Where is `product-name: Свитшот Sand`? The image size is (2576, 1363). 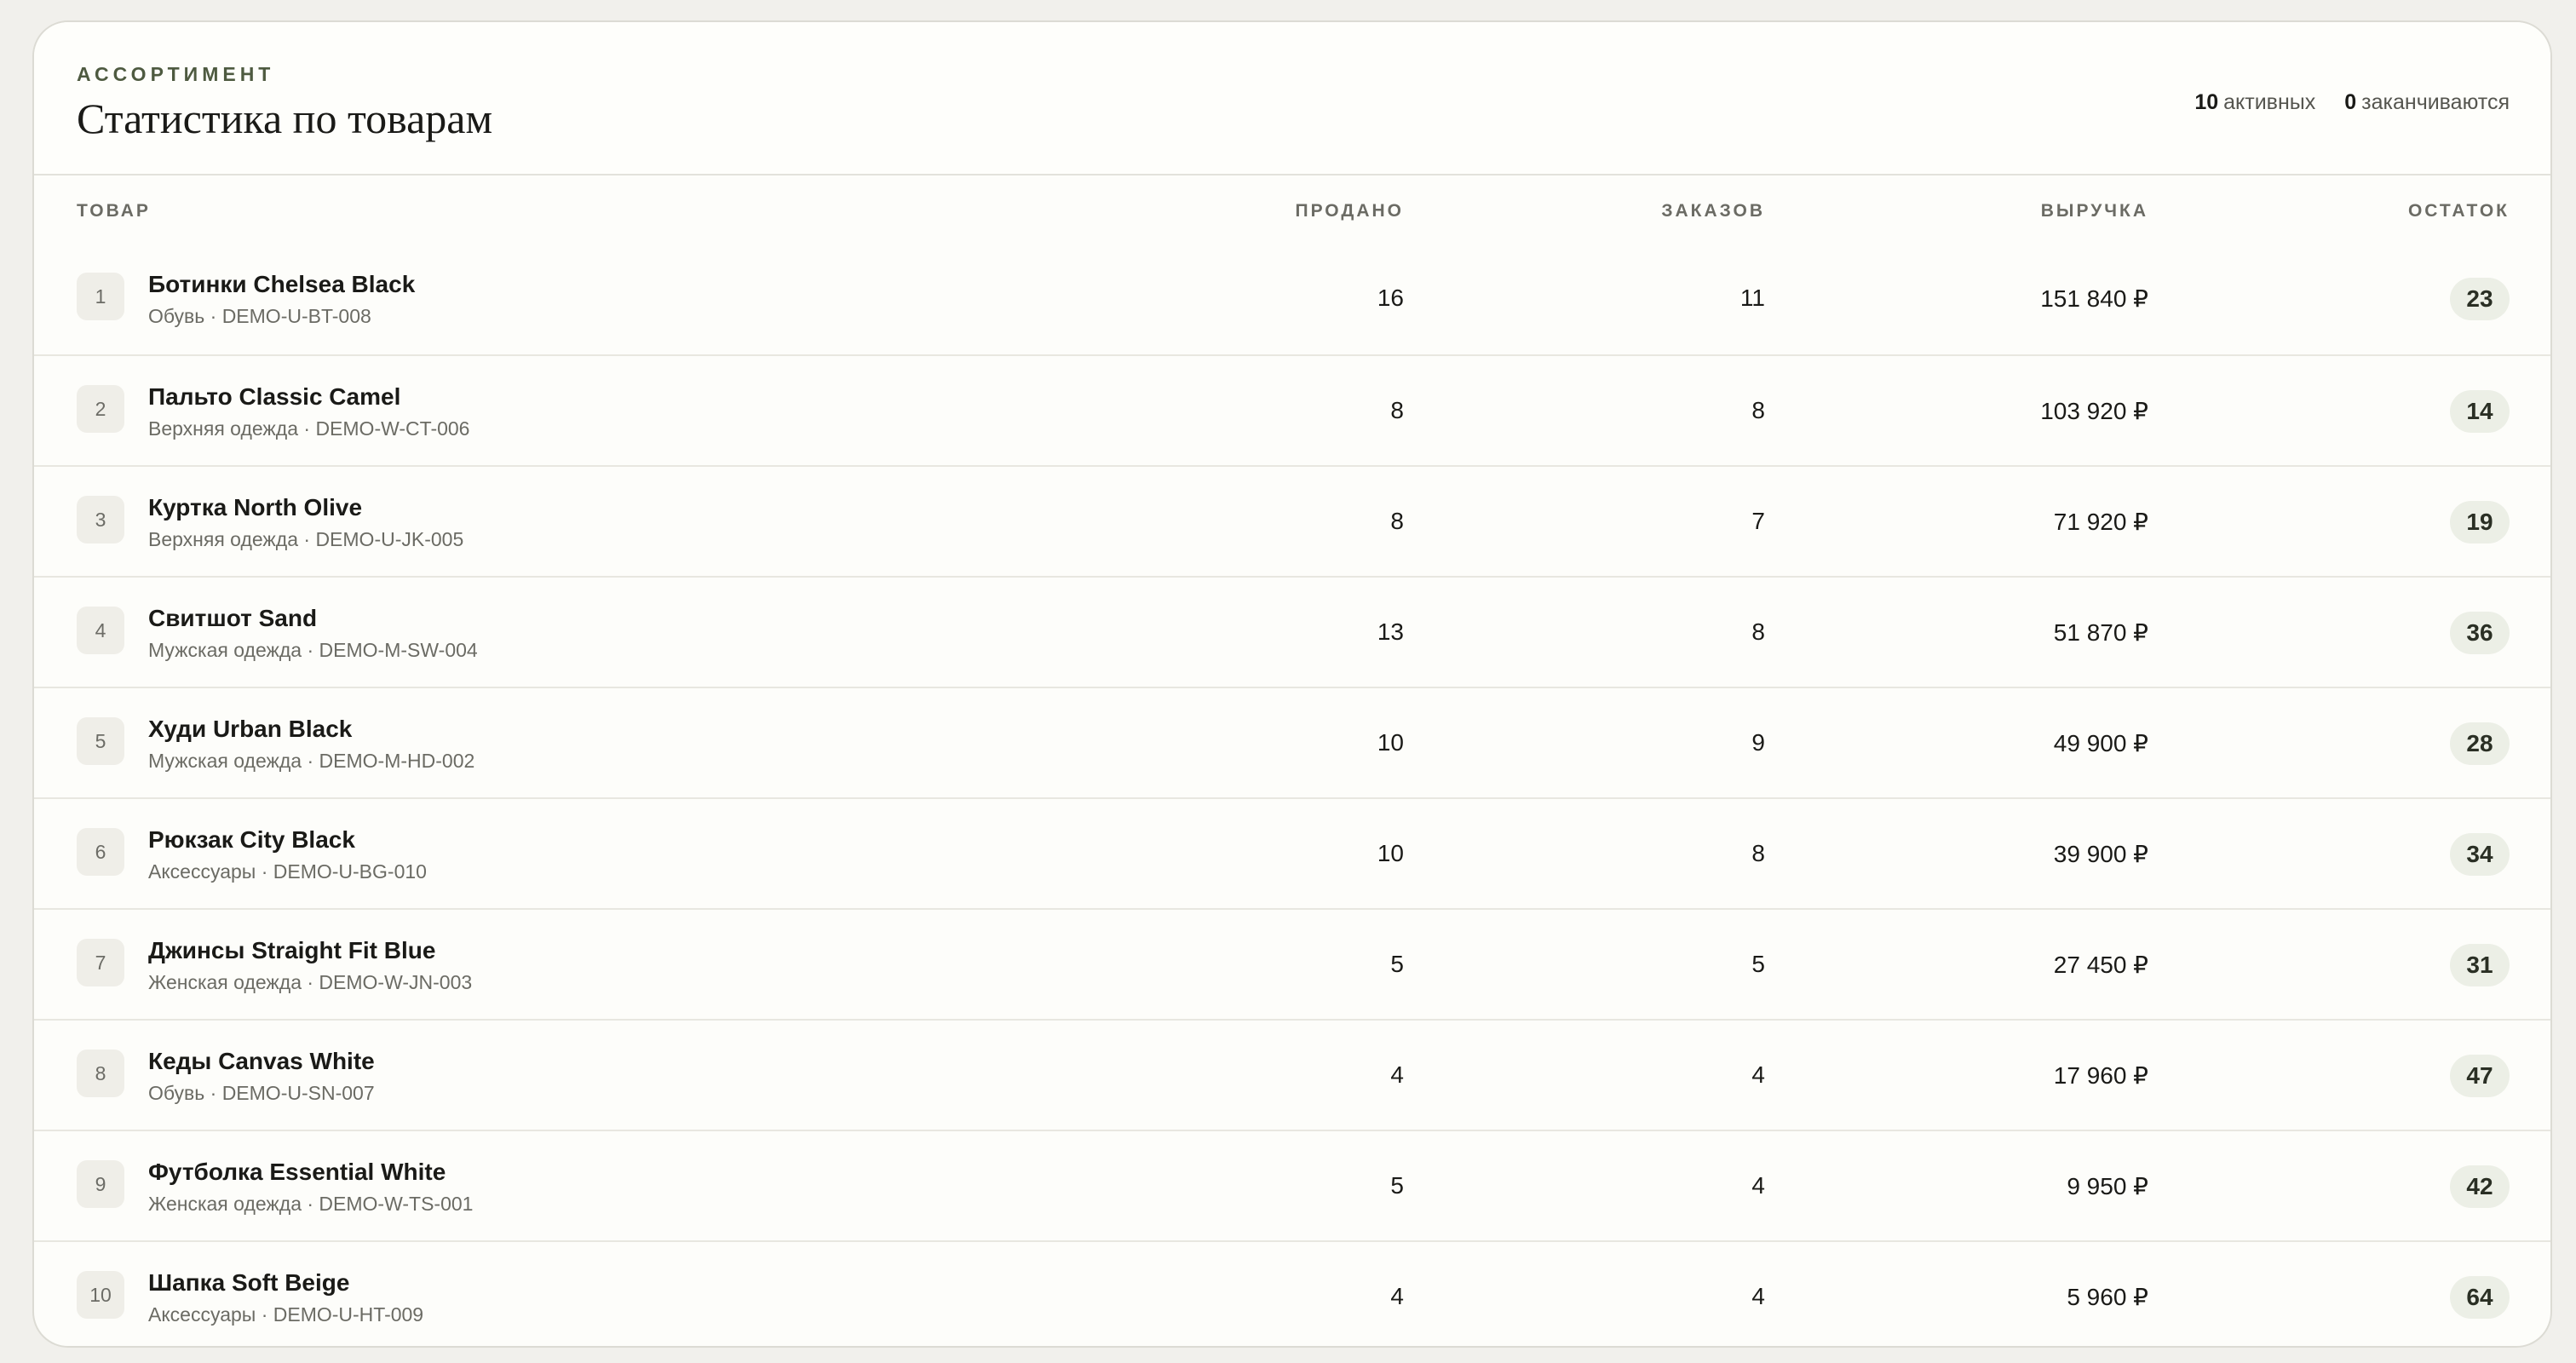 product-name: Свитшот Sand is located at coordinates (233, 618).